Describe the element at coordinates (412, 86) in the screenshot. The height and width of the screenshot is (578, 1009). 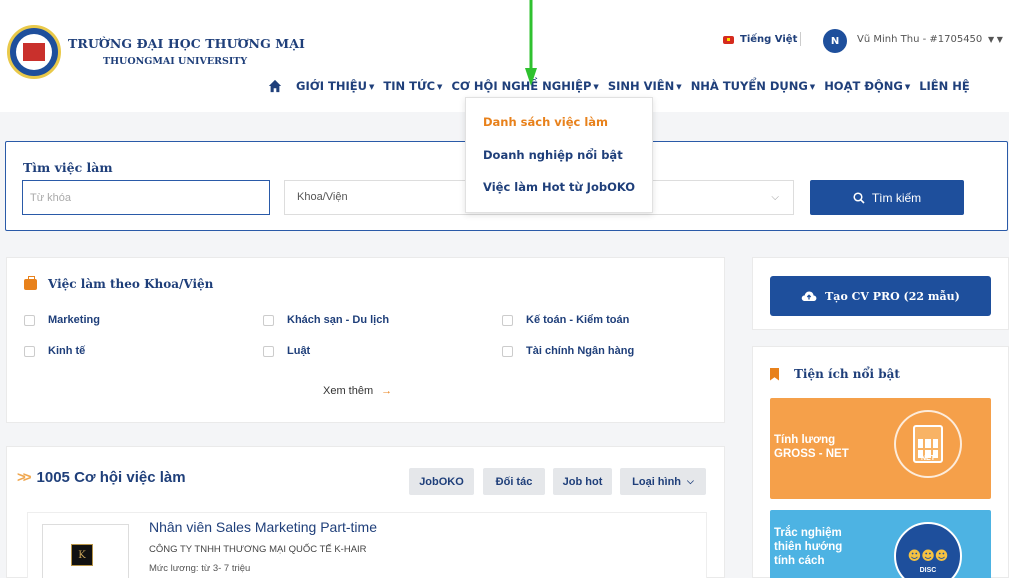
I see `nav-item-tin-tuc: TIN TỨC ▼` at that location.